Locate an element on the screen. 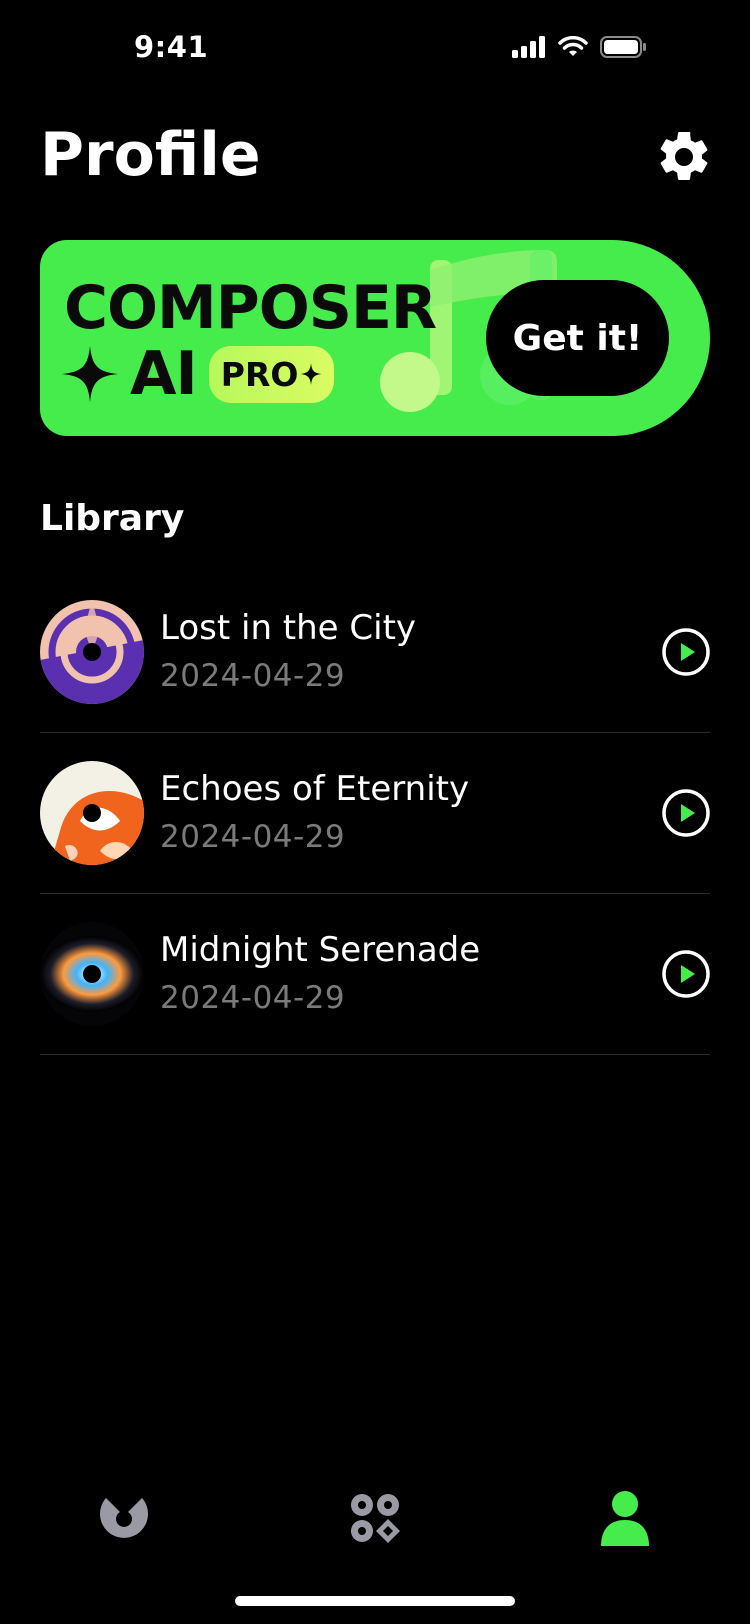 The width and height of the screenshot is (750, 1624). status-bar: 9:41 is located at coordinates (375, 50).